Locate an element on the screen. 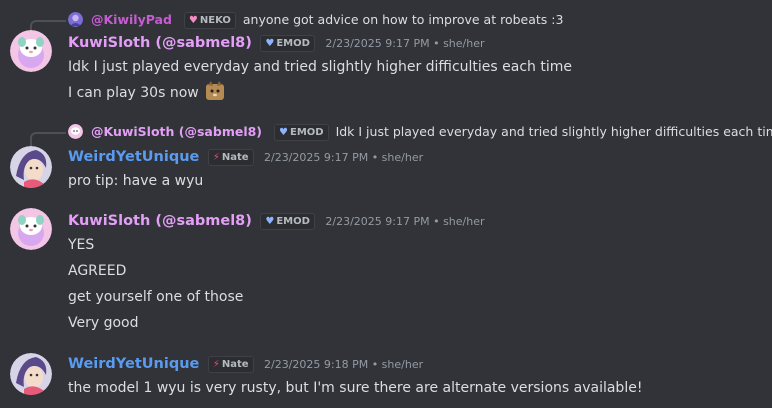 Image resolution: width=772 pixels, height=408 pixels. role-tag: ♥ NEKO is located at coordinates (209, 20).